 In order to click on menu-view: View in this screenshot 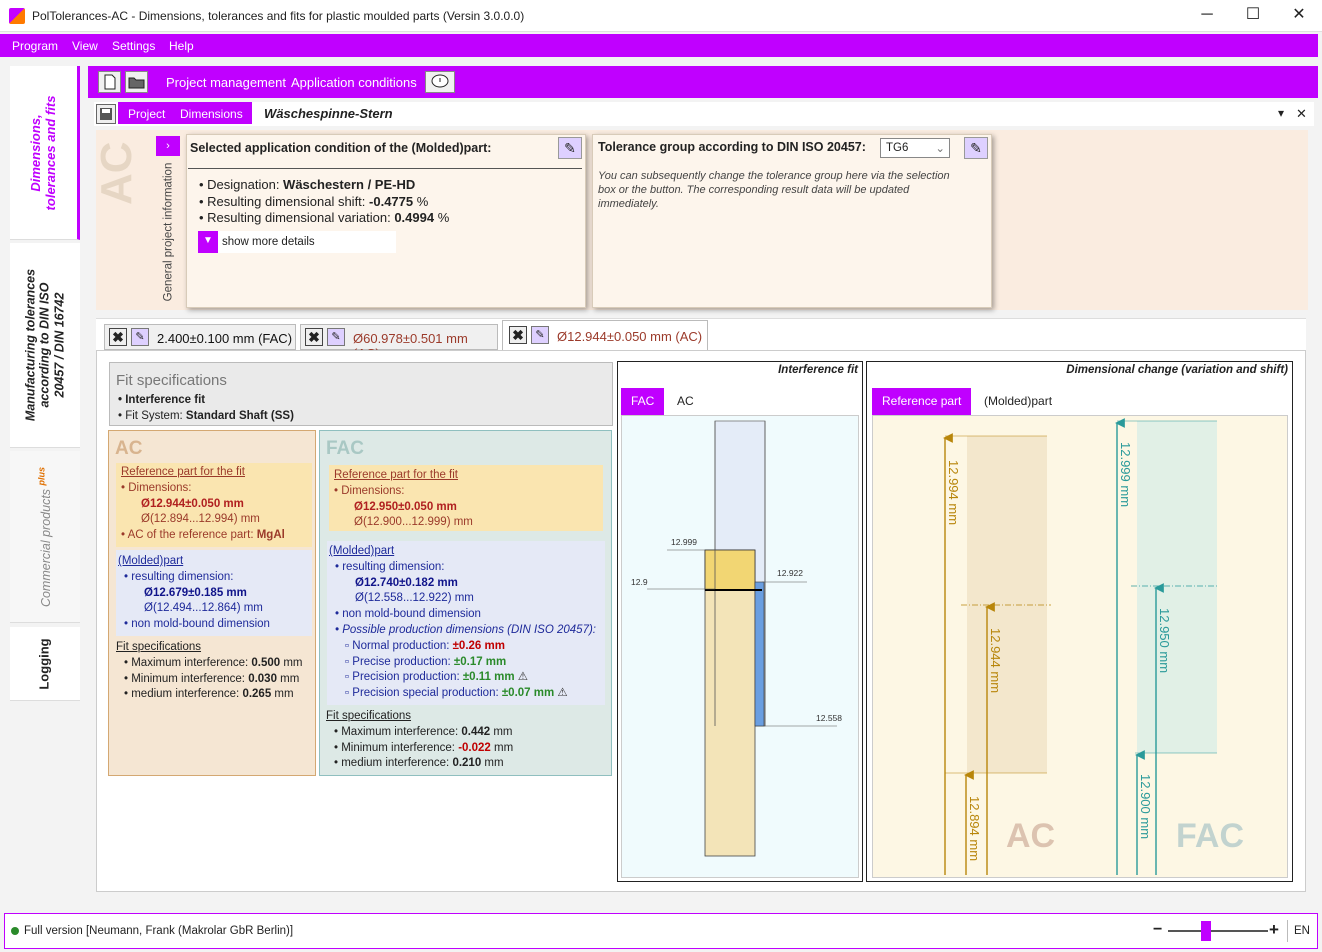, I will do `click(85, 46)`.